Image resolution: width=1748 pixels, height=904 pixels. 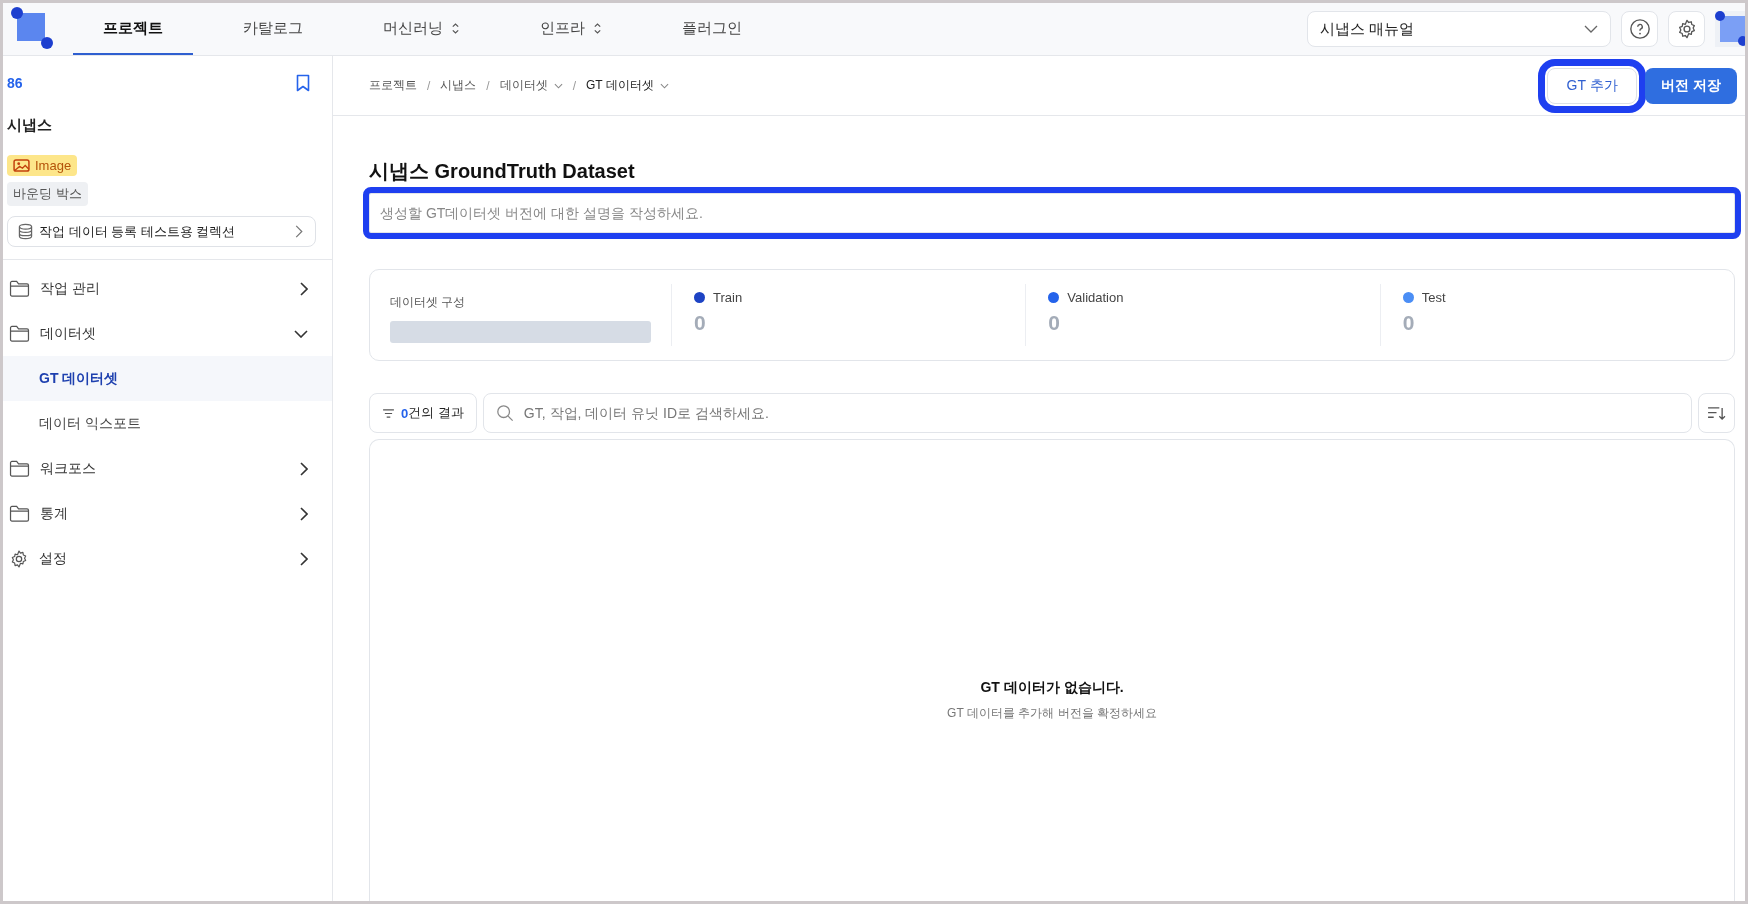 What do you see at coordinates (1433, 297) in the screenshot?
I see `split-name: Test` at bounding box center [1433, 297].